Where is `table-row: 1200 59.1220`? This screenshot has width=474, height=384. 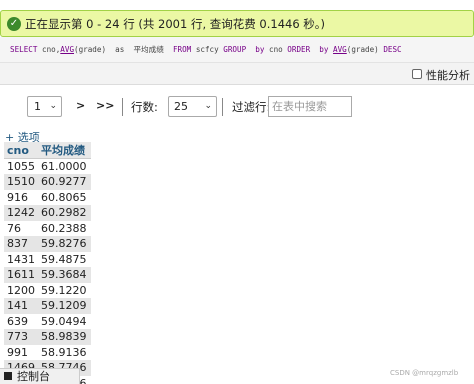 table-row: 1200 59.1220 is located at coordinates (47, 290).